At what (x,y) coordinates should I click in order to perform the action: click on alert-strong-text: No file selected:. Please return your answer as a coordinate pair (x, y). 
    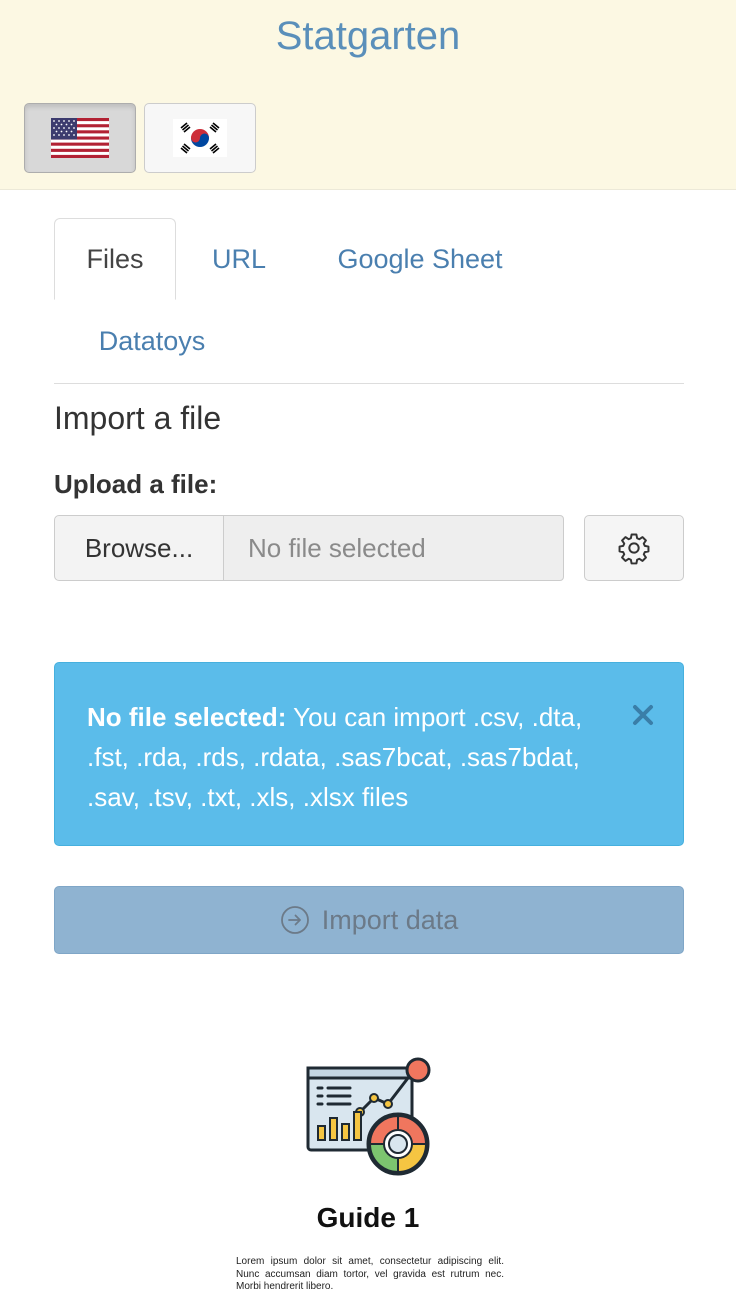
    Looking at the image, I should click on (187, 717).